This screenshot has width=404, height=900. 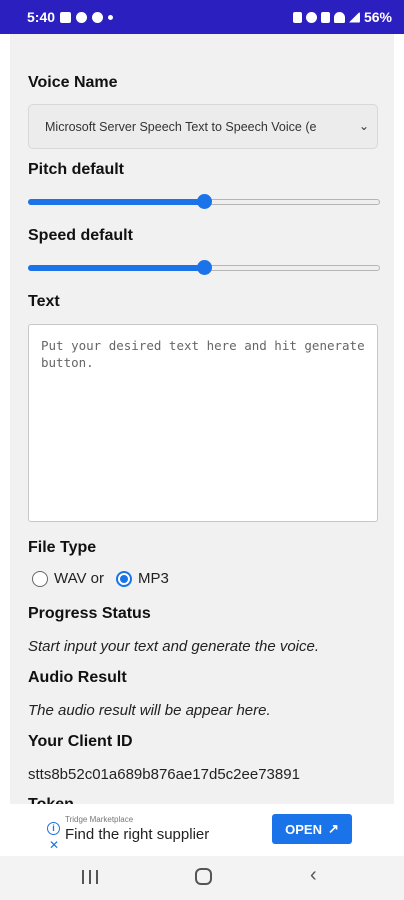 I want to click on pitch-slider-thumb, so click(x=204, y=201).